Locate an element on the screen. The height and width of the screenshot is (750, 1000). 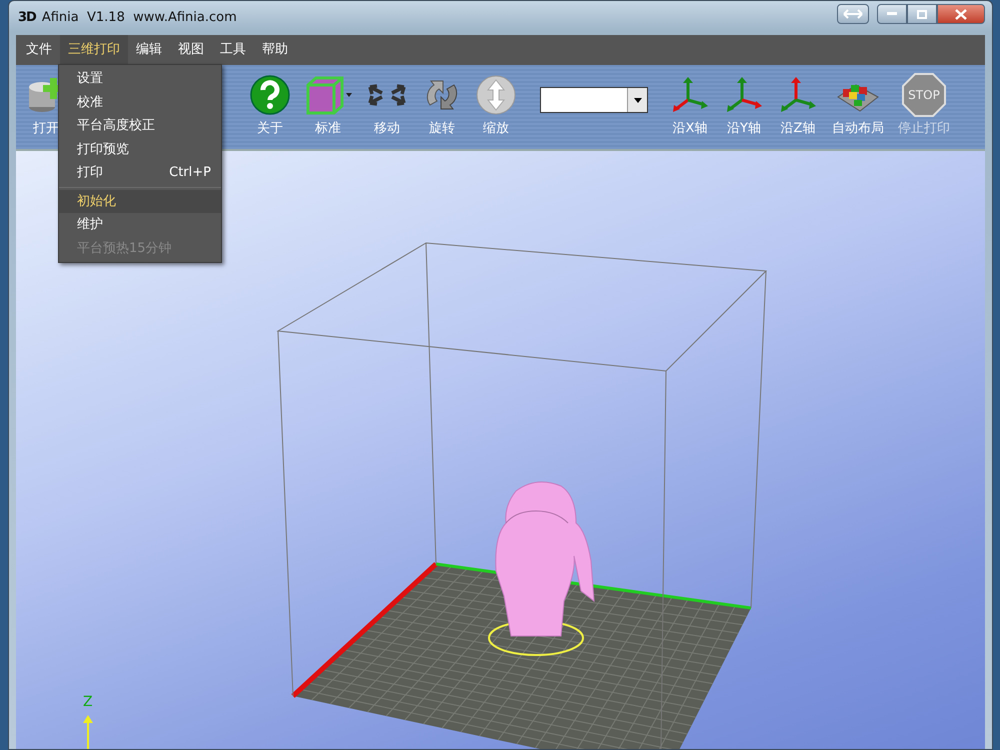
updown-arrows-icon is located at coordinates (496, 95).